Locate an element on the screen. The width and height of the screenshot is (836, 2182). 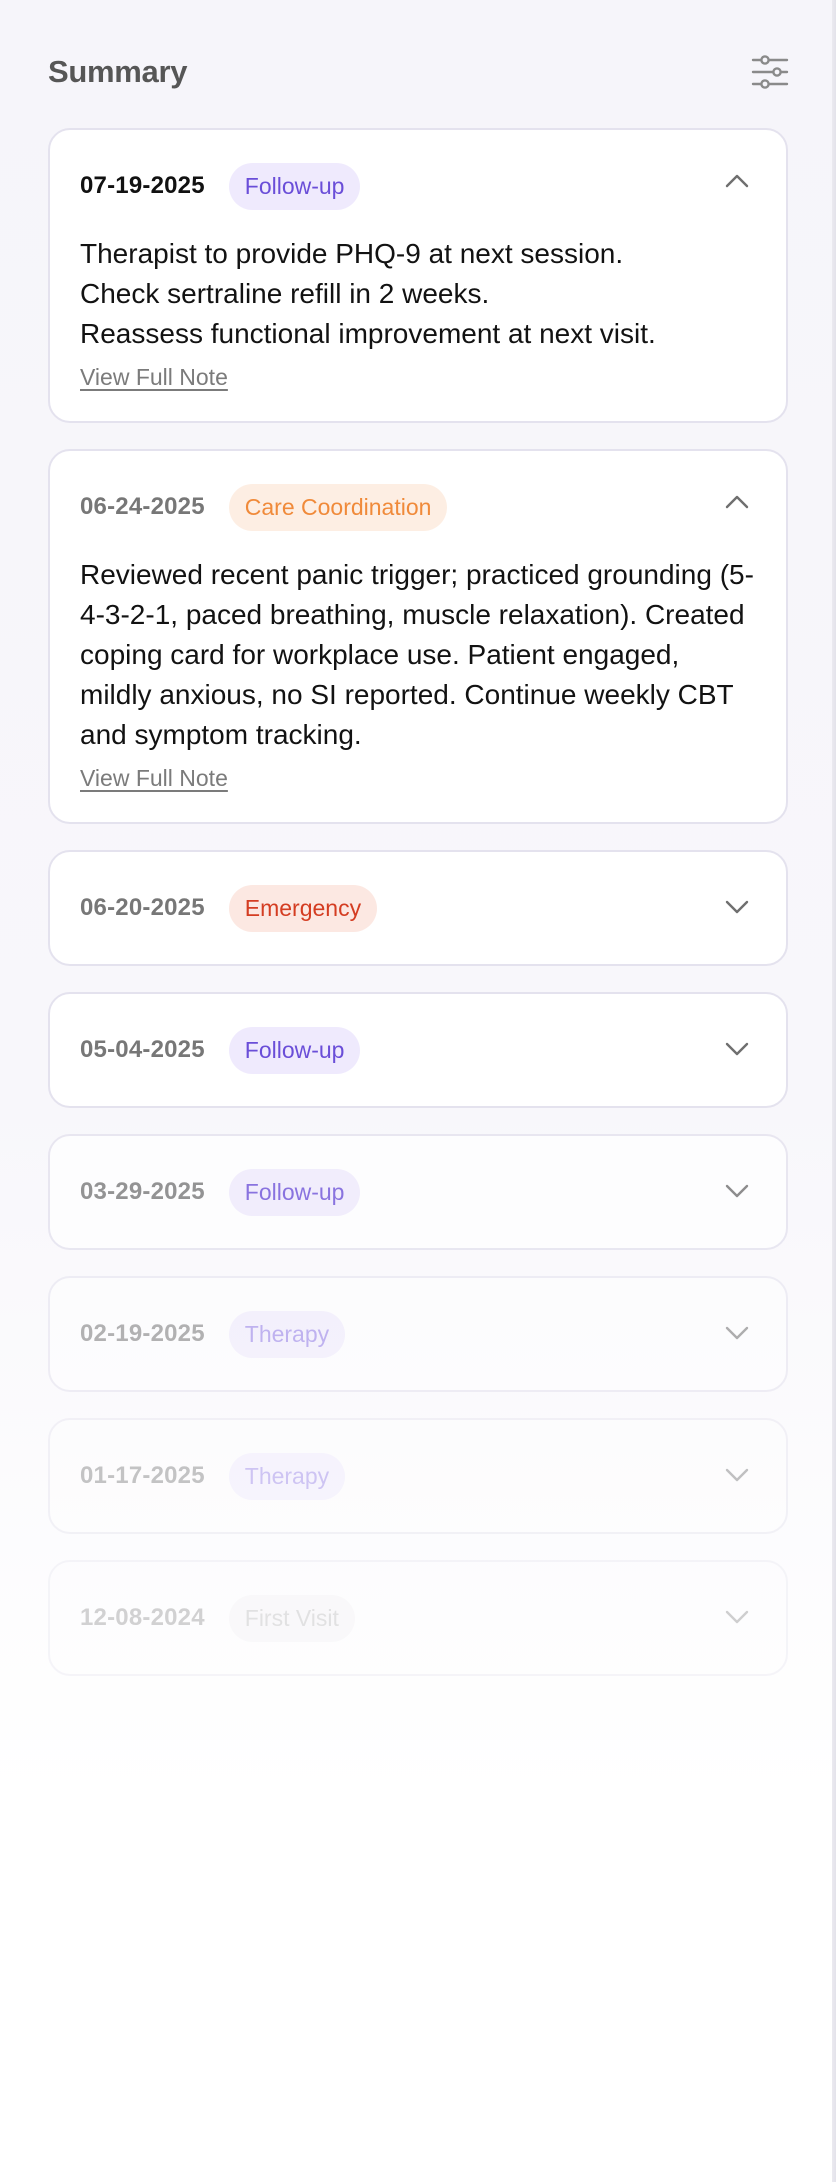
card-header: 01-17-2025 Therapy is located at coordinates (418, 1476).